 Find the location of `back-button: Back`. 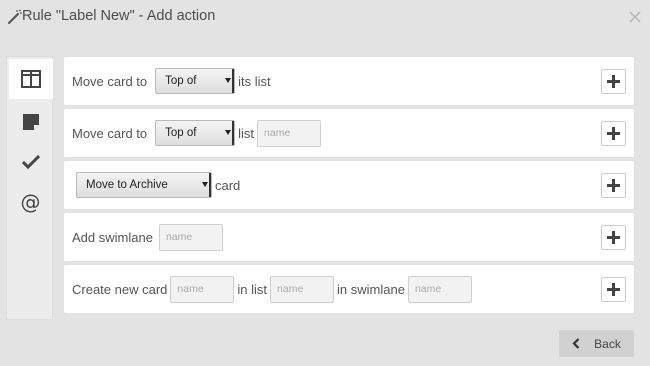

back-button: Back is located at coordinates (596, 343).